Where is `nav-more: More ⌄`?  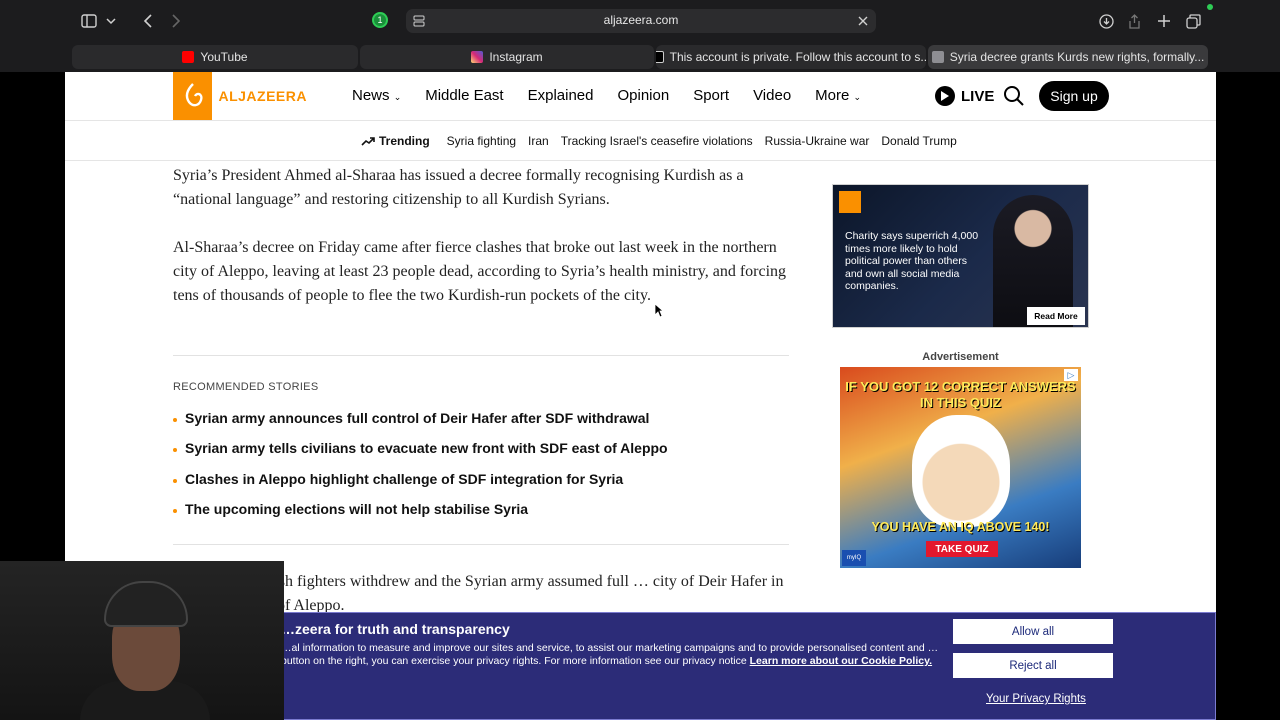
nav-more: More ⌄ is located at coordinates (838, 95).